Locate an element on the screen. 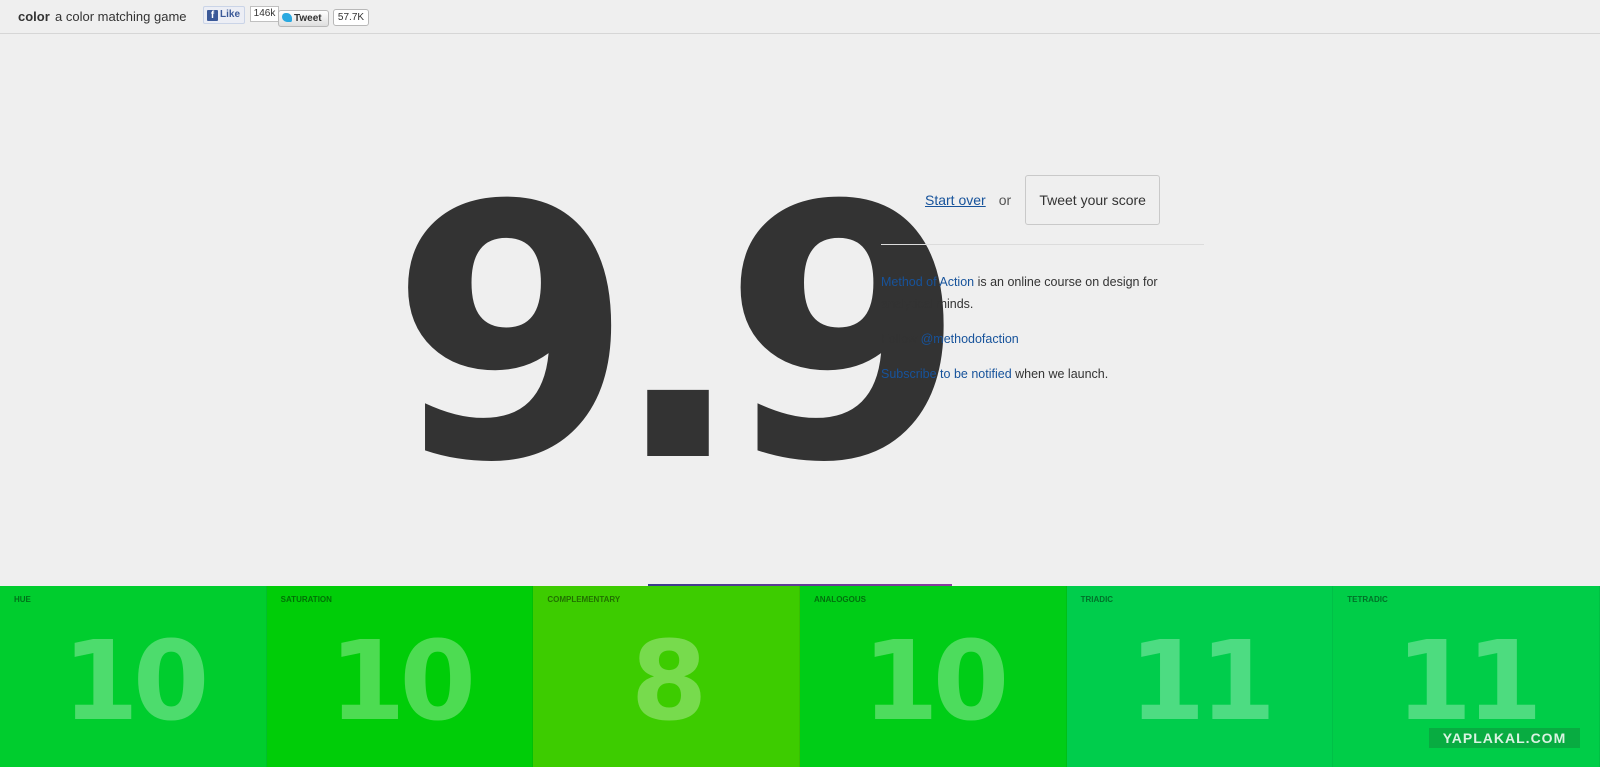 The image size is (1600, 767). facebook-like-count: 146k is located at coordinates (264, 14).